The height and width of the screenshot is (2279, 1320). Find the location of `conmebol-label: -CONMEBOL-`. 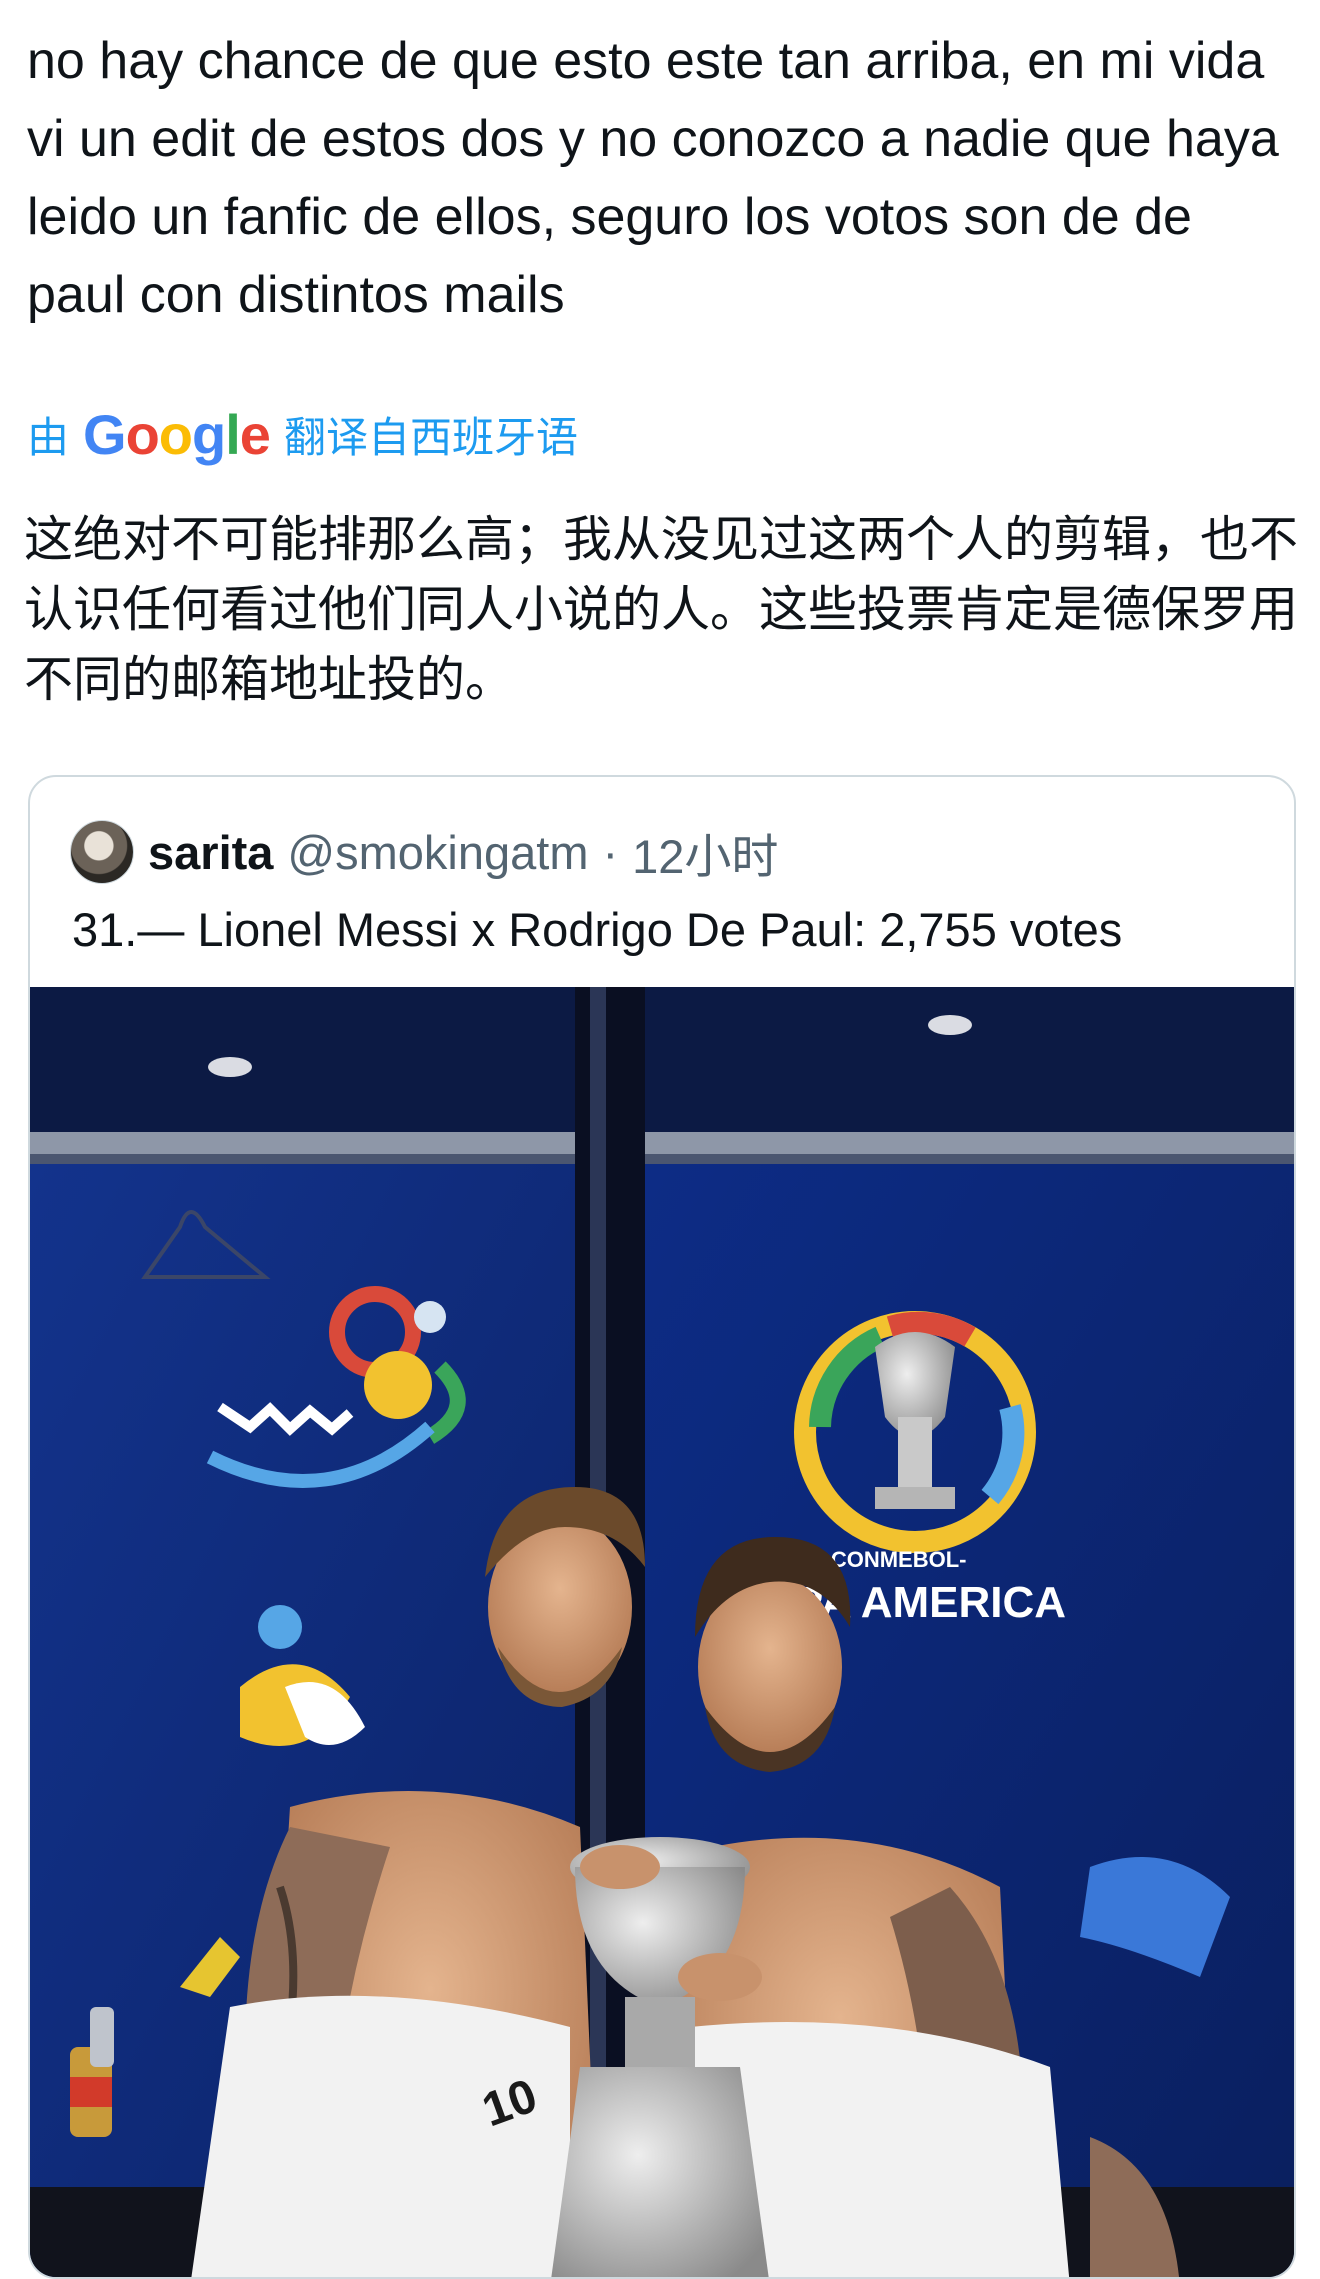

conmebol-label: -CONMEBOL- is located at coordinates (895, 1559).